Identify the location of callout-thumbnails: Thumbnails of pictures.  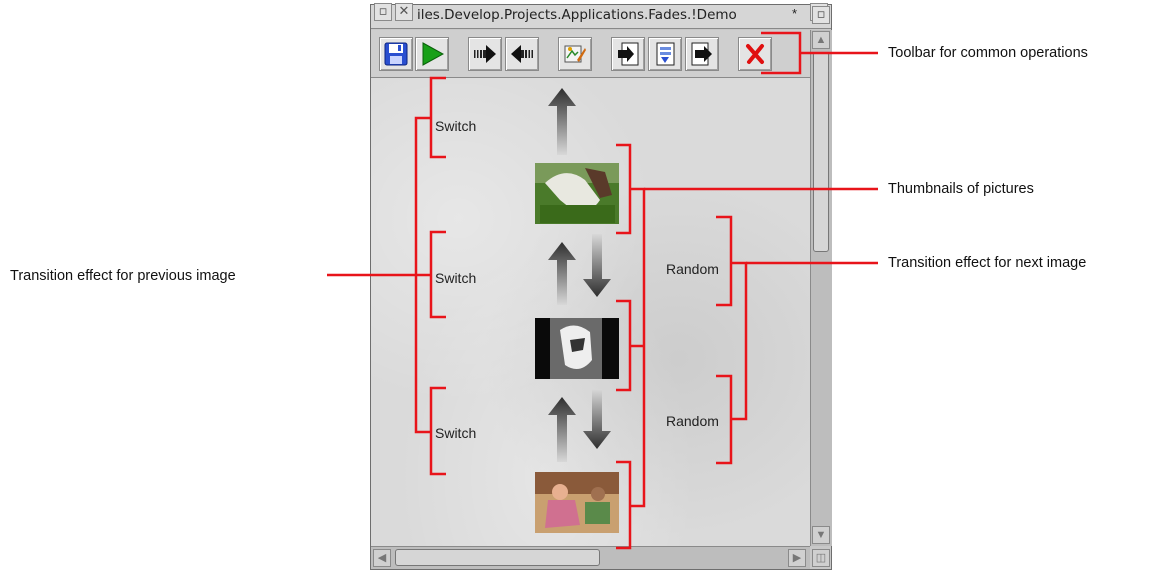
(961, 189).